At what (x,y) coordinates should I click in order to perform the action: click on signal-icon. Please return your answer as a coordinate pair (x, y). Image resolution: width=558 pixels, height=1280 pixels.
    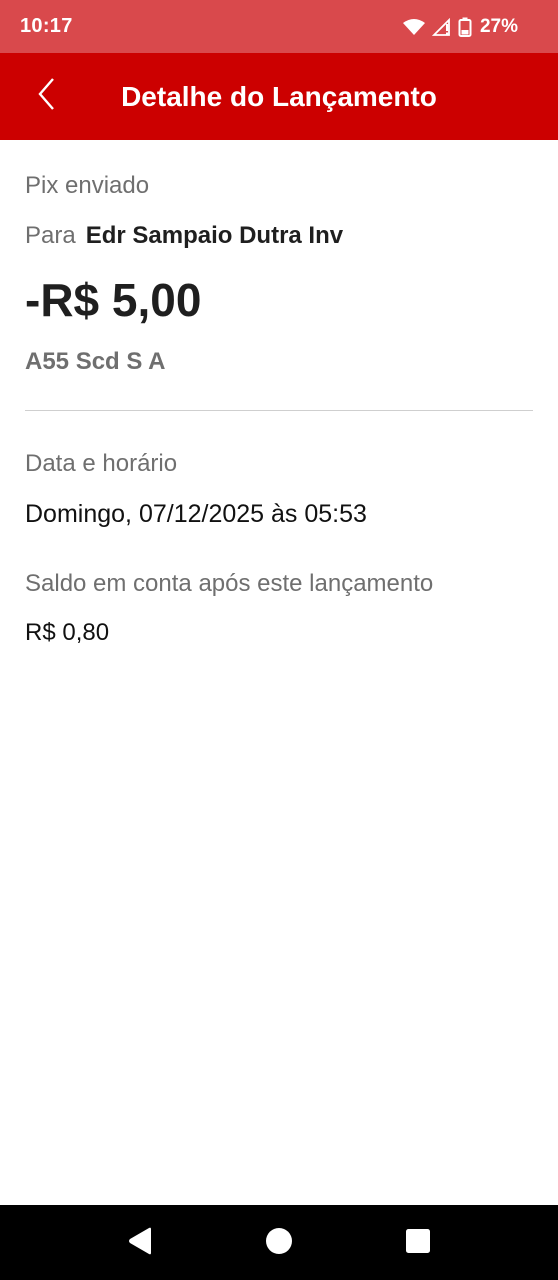
    Looking at the image, I should click on (441, 26).